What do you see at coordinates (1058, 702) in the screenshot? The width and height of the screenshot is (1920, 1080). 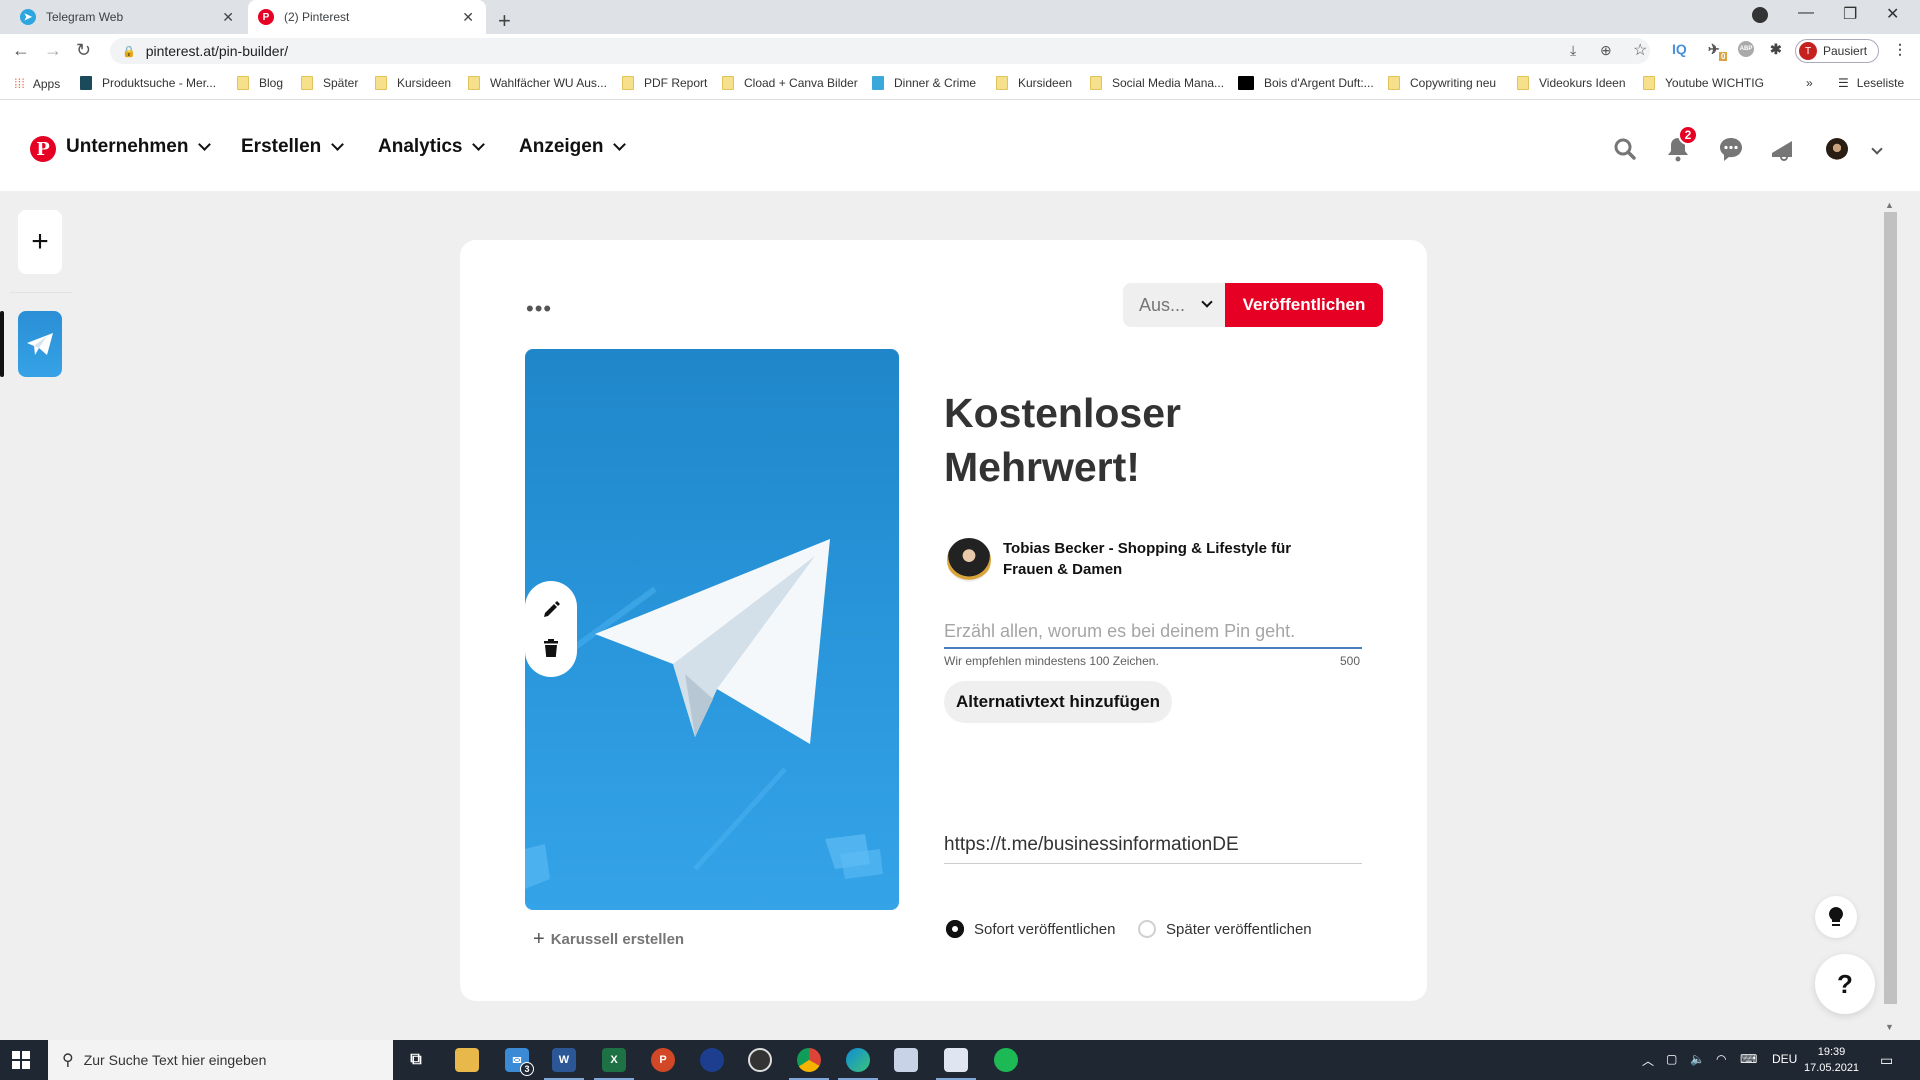 I see `add-alt-text-button: Alternativtext hinzufügen` at bounding box center [1058, 702].